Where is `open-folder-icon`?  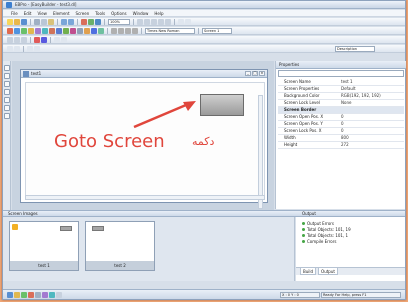 open-folder-icon is located at coordinates (17, 21).